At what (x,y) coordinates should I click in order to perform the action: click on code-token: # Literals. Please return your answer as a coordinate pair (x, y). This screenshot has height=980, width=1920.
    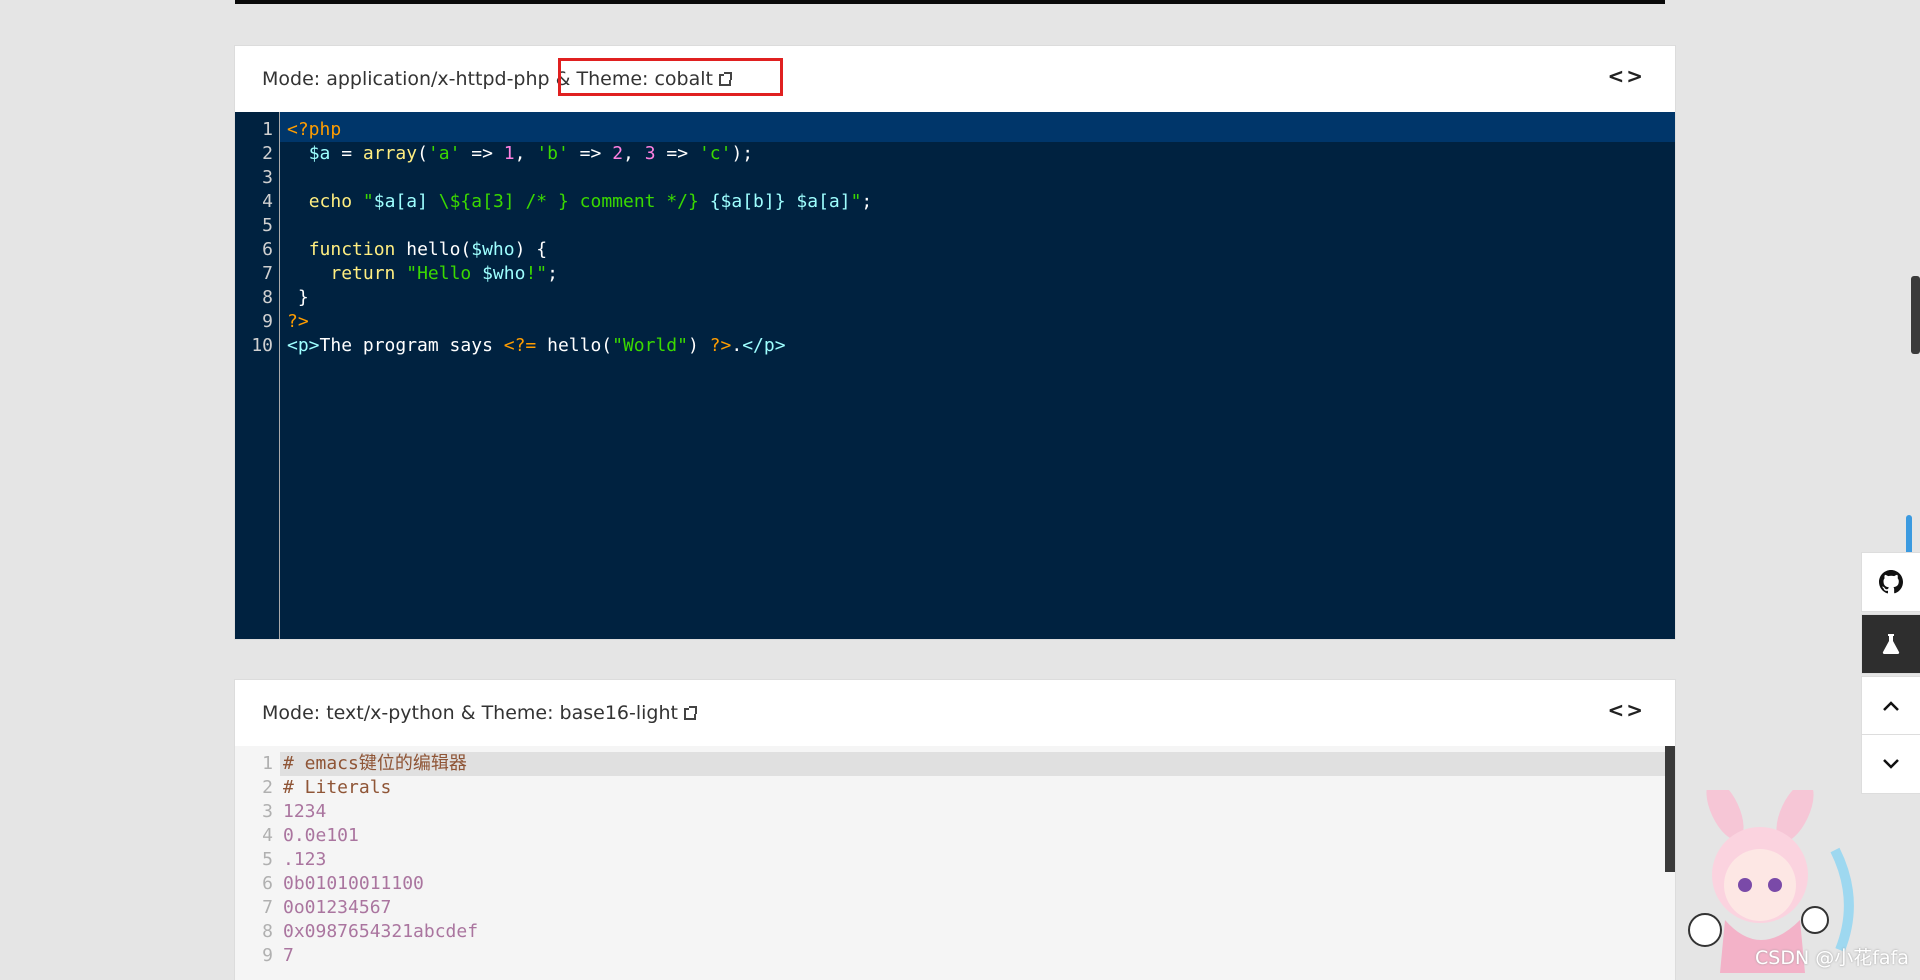
    Looking at the image, I should click on (337, 787).